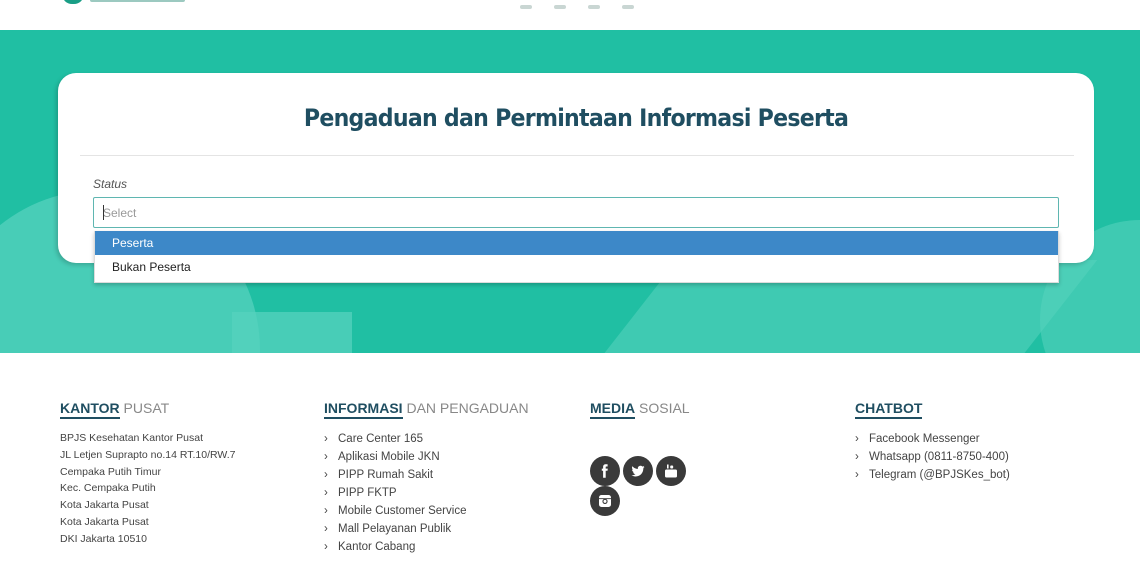  I want to click on address-line: Cempaka Putih Timur, so click(110, 471).